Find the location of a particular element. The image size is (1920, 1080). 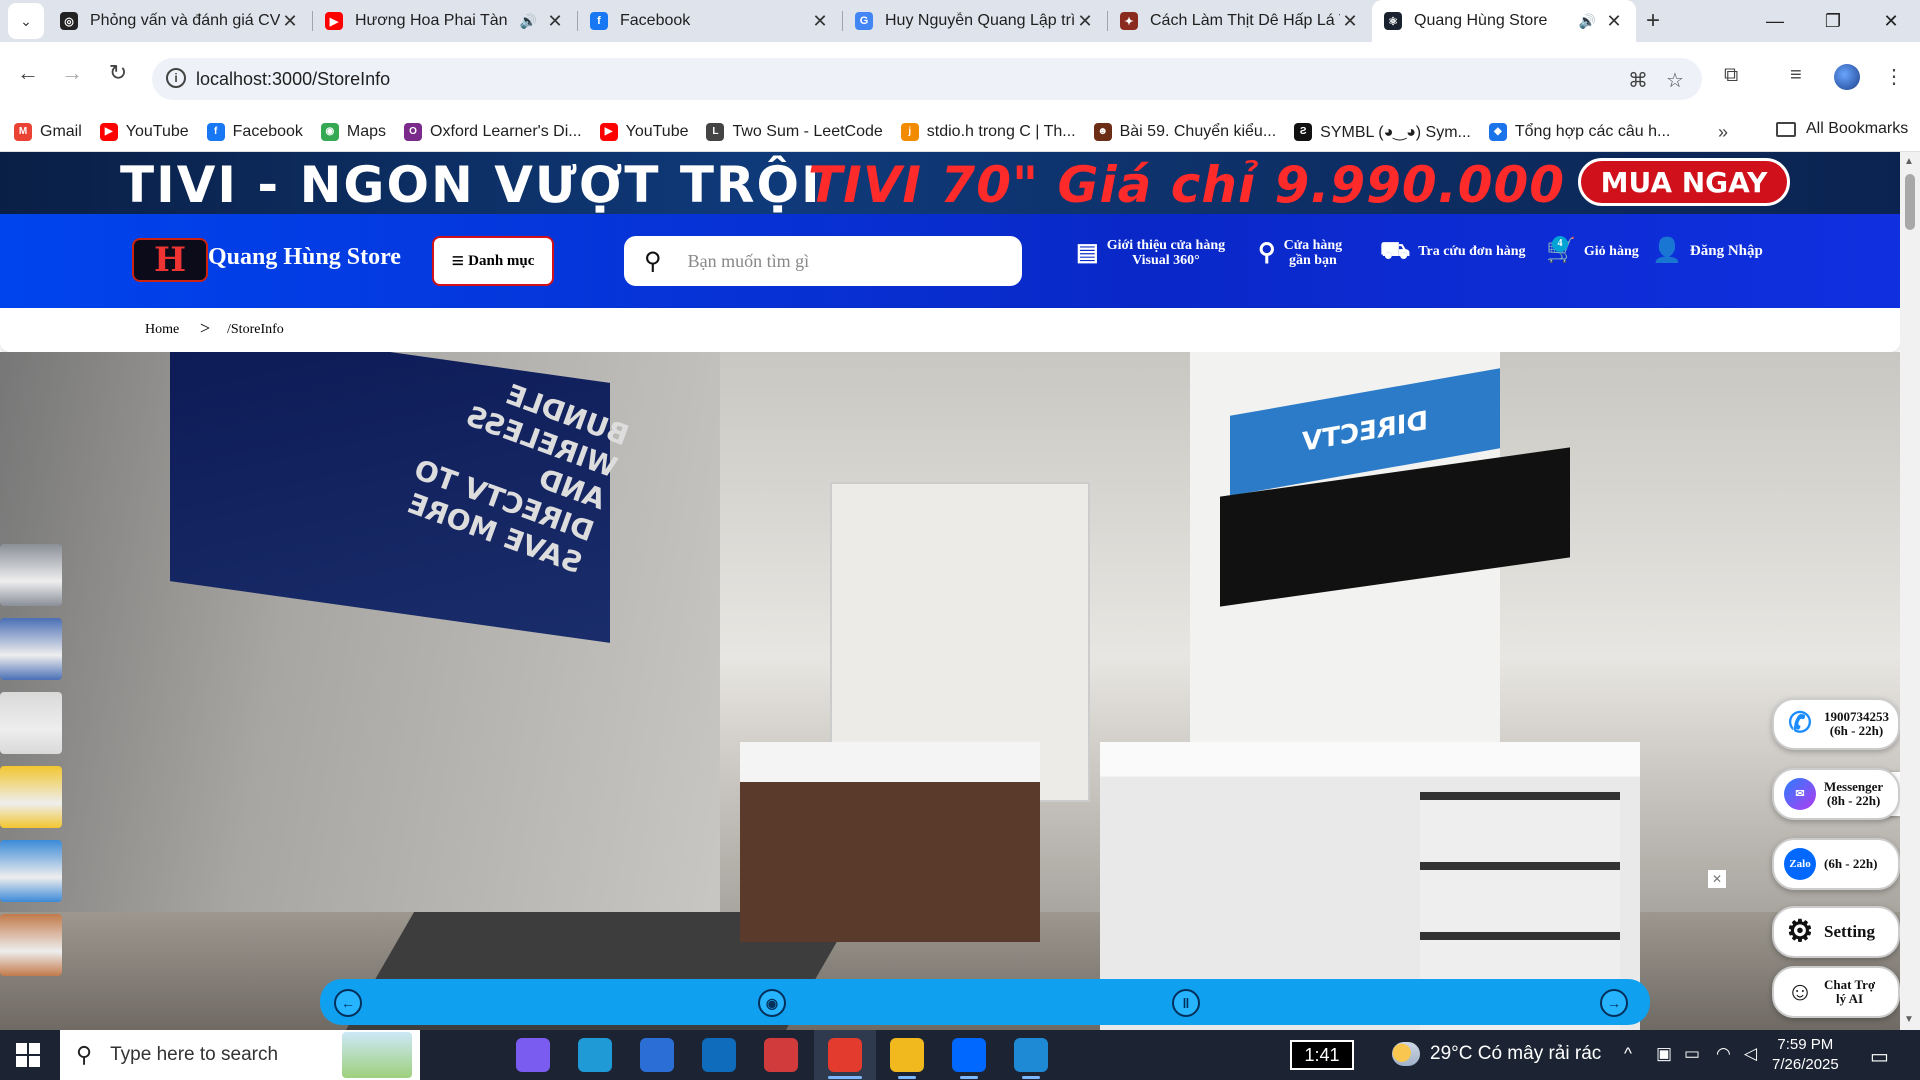

bookmark-item: M Gmail is located at coordinates (48, 131).